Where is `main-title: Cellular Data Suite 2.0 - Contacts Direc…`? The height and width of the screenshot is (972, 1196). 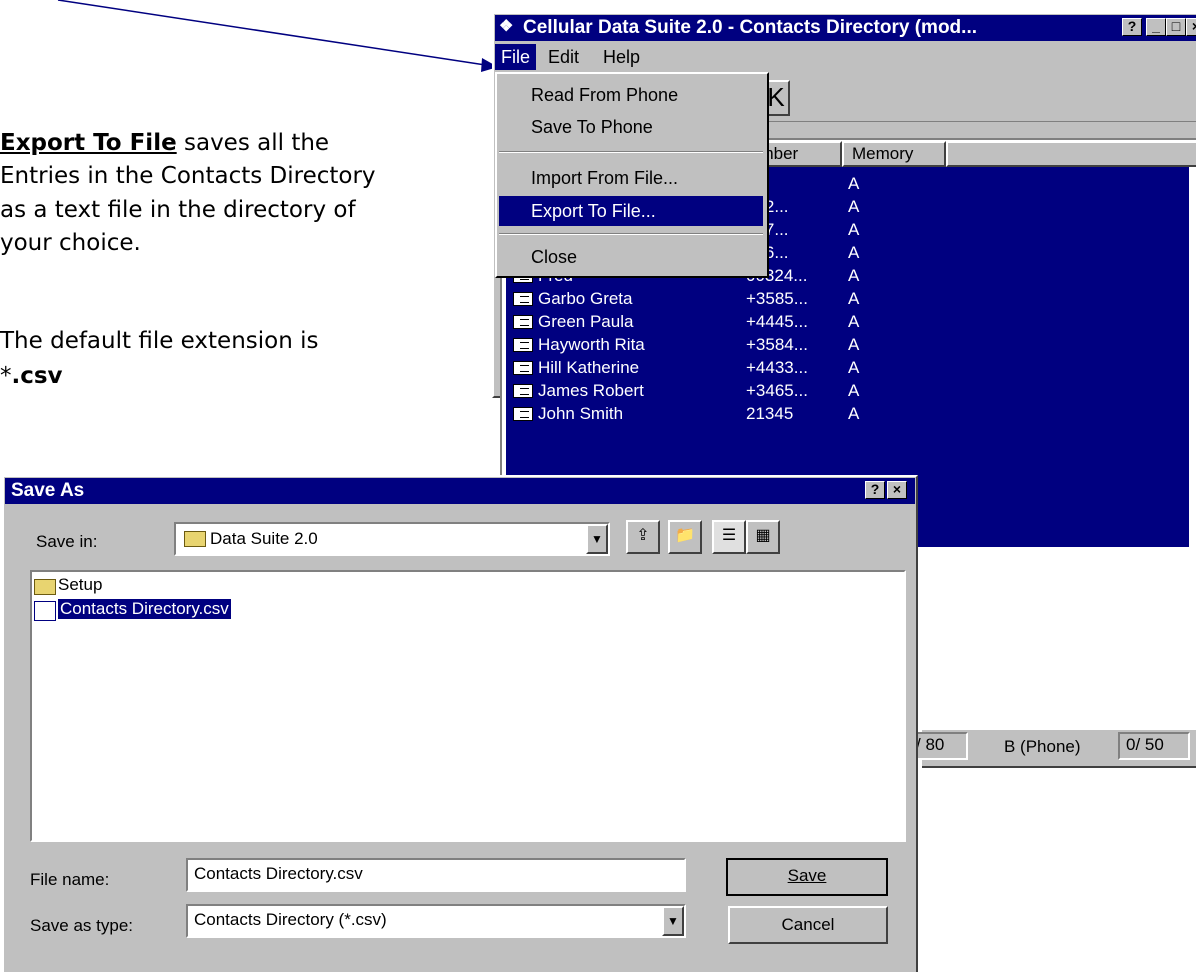
main-title: Cellular Data Suite 2.0 - Contacts Direc… is located at coordinates (750, 27).